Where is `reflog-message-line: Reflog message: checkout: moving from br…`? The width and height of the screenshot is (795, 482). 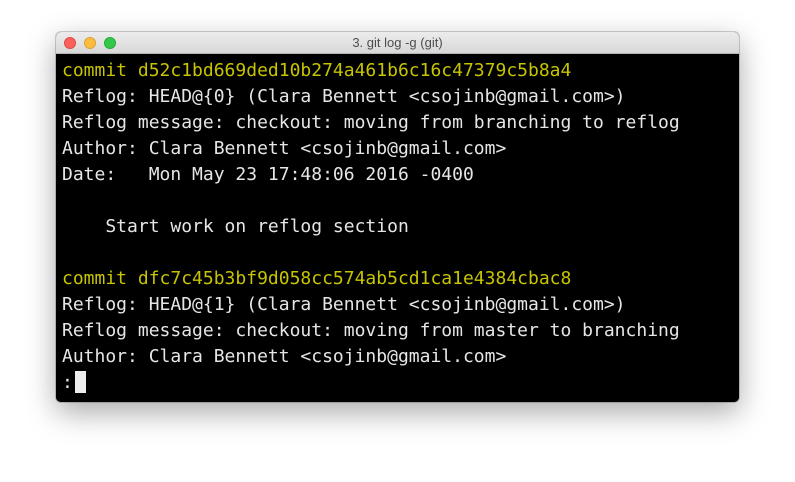 reflog-message-line: Reflog message: checkout: moving from br… is located at coordinates (371, 122).